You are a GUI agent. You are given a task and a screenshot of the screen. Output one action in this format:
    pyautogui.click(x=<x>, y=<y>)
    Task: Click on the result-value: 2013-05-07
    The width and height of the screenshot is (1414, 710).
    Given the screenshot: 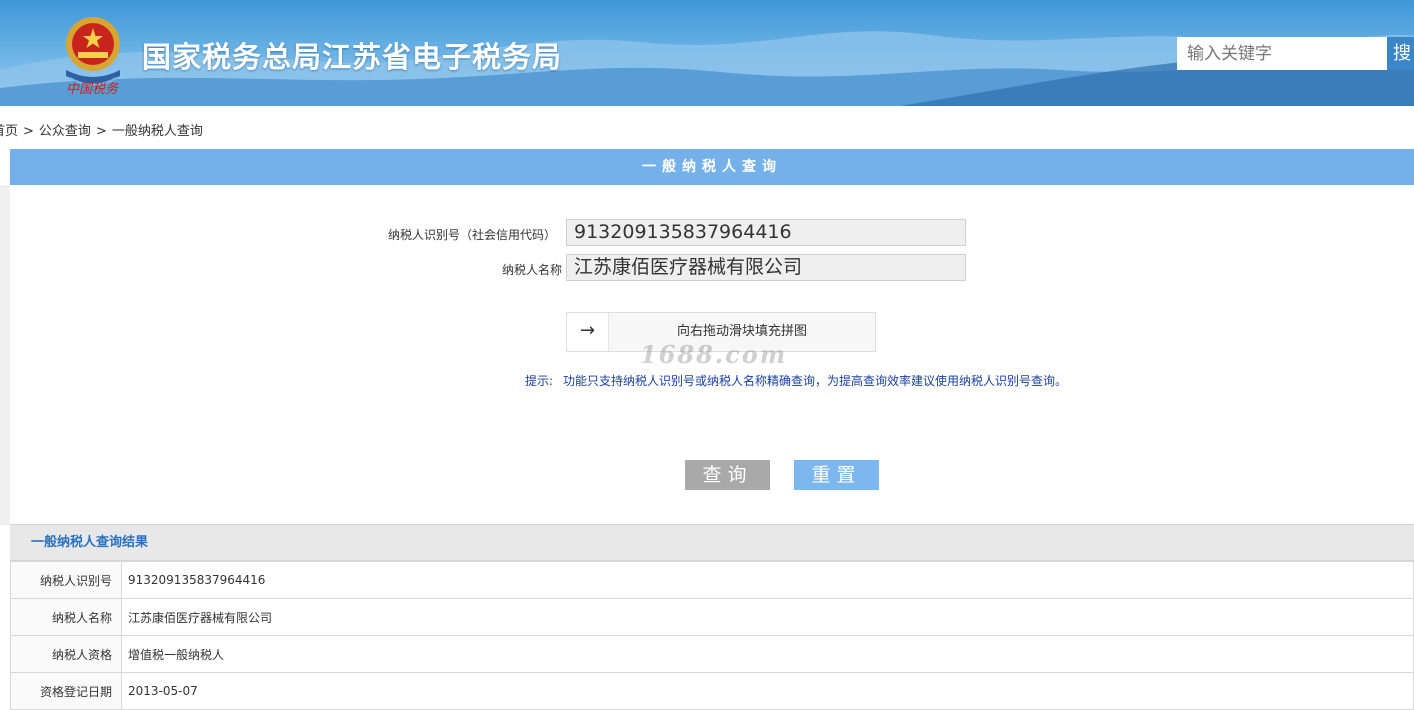 What is the action you would take?
    pyautogui.click(x=767, y=691)
    